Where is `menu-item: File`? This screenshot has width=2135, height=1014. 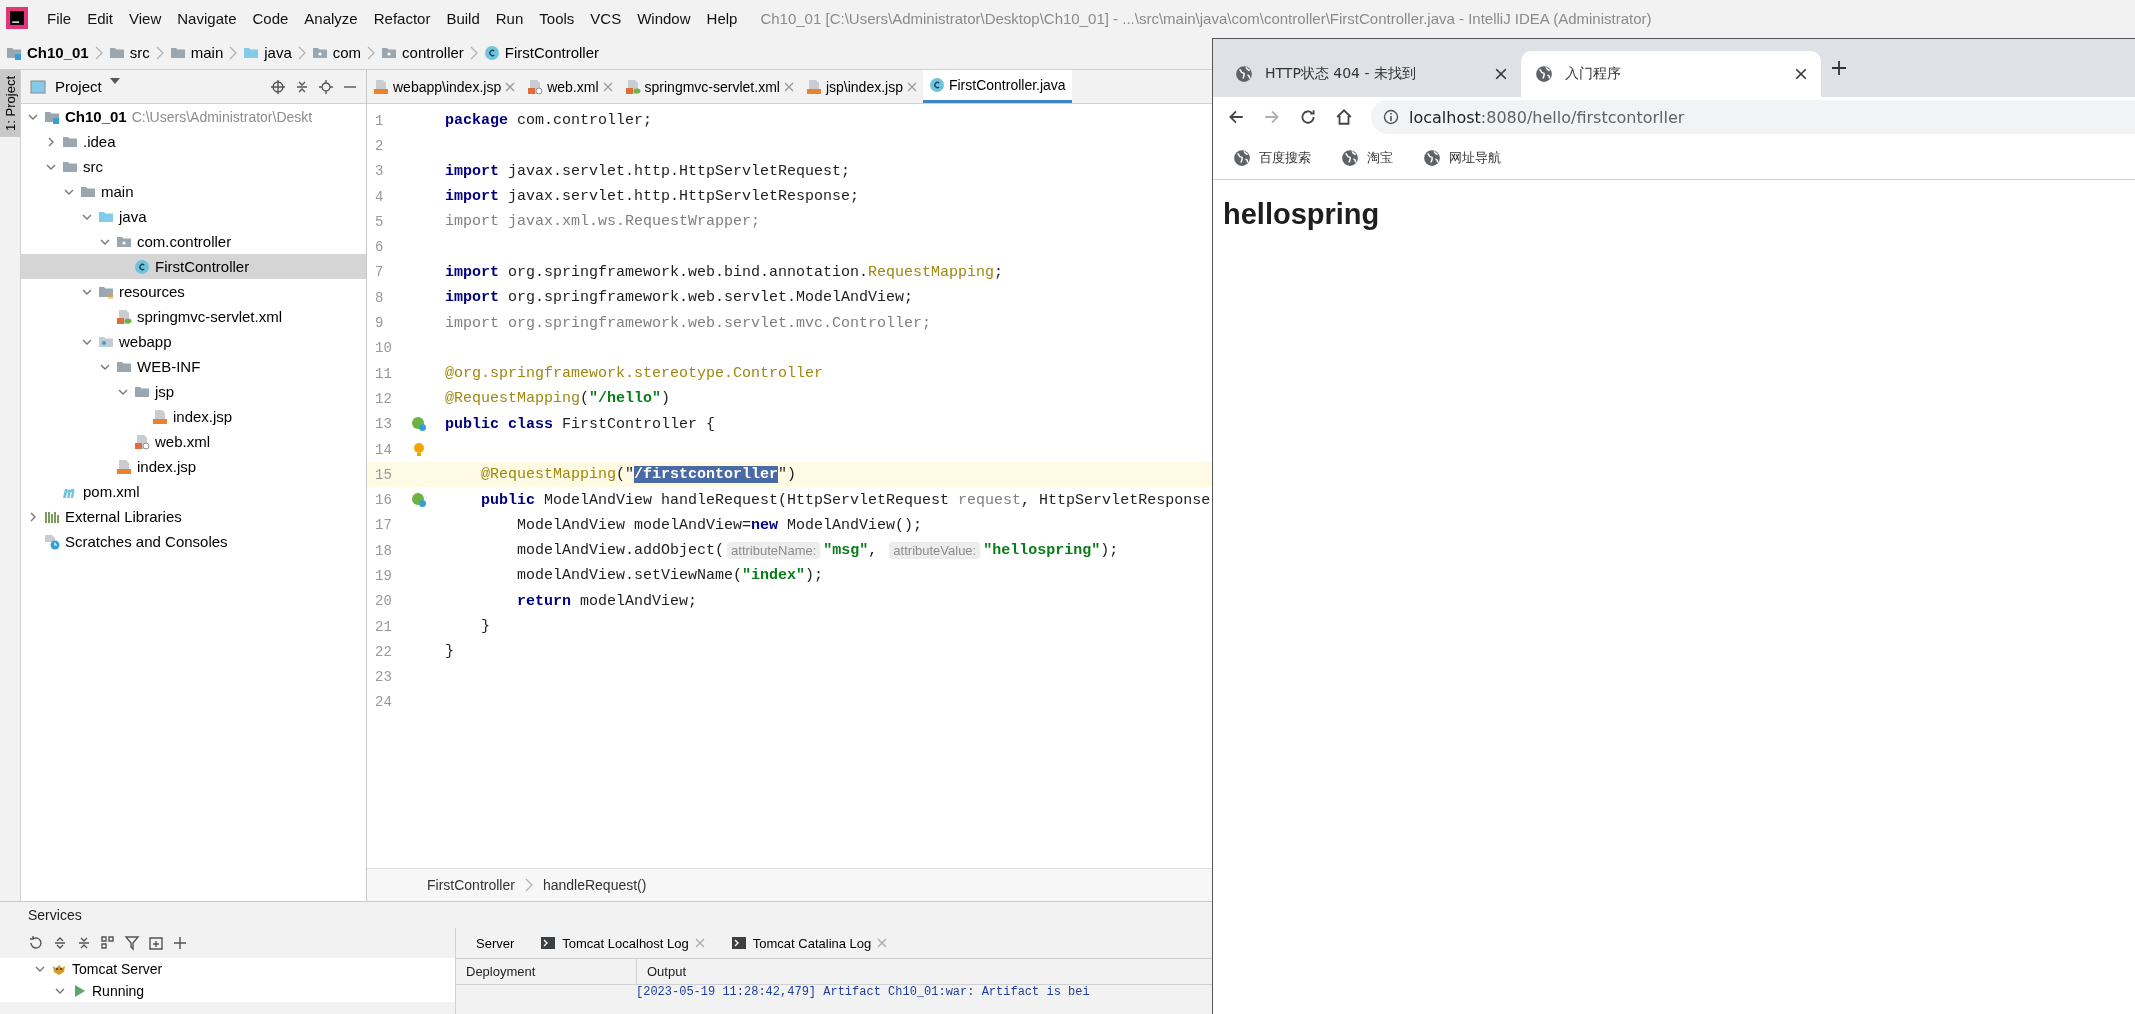
menu-item: File is located at coordinates (59, 18).